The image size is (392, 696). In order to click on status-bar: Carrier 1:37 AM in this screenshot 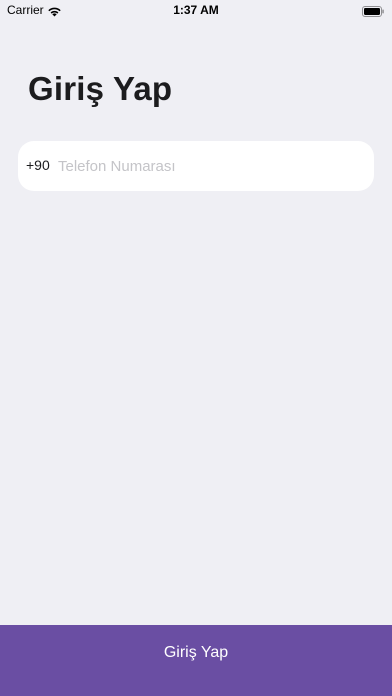, I will do `click(196, 11)`.